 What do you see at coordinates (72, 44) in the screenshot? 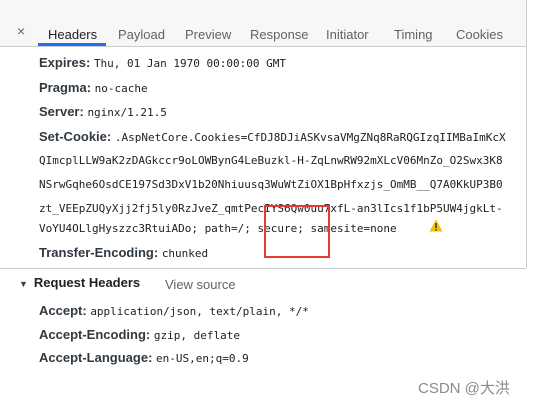
I see `active-tab-indicator` at bounding box center [72, 44].